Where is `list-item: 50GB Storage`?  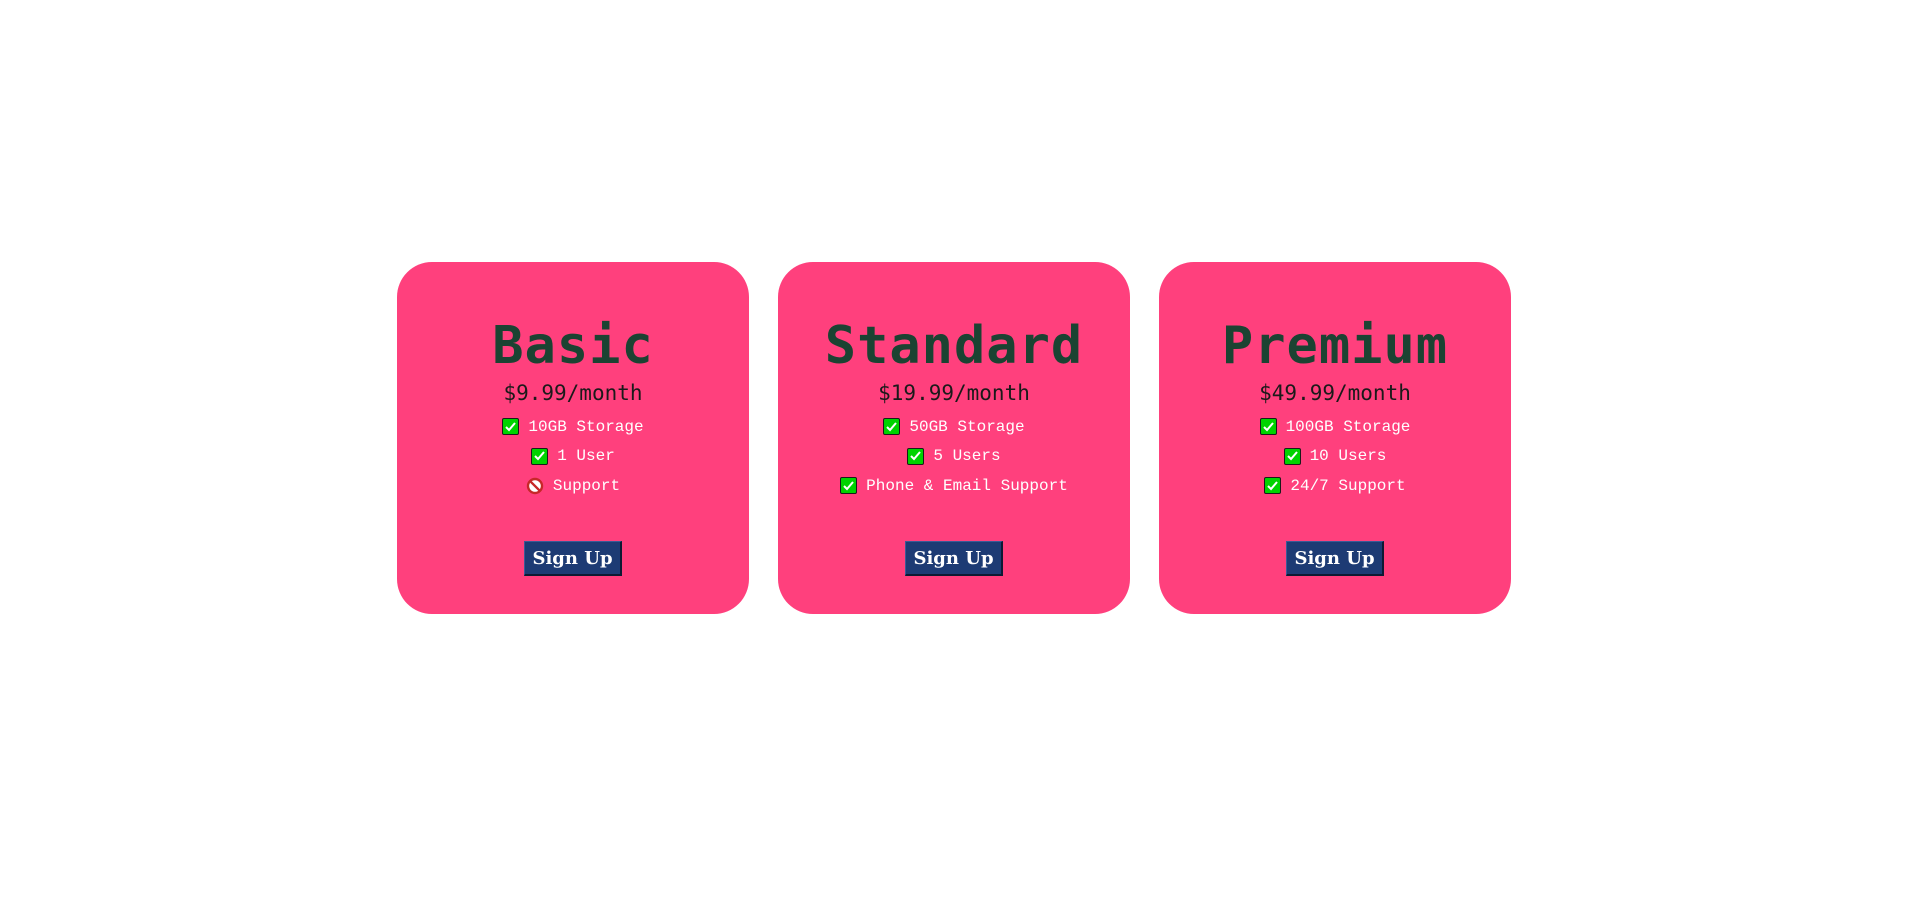
list-item: 50GB Storage is located at coordinates (954, 427).